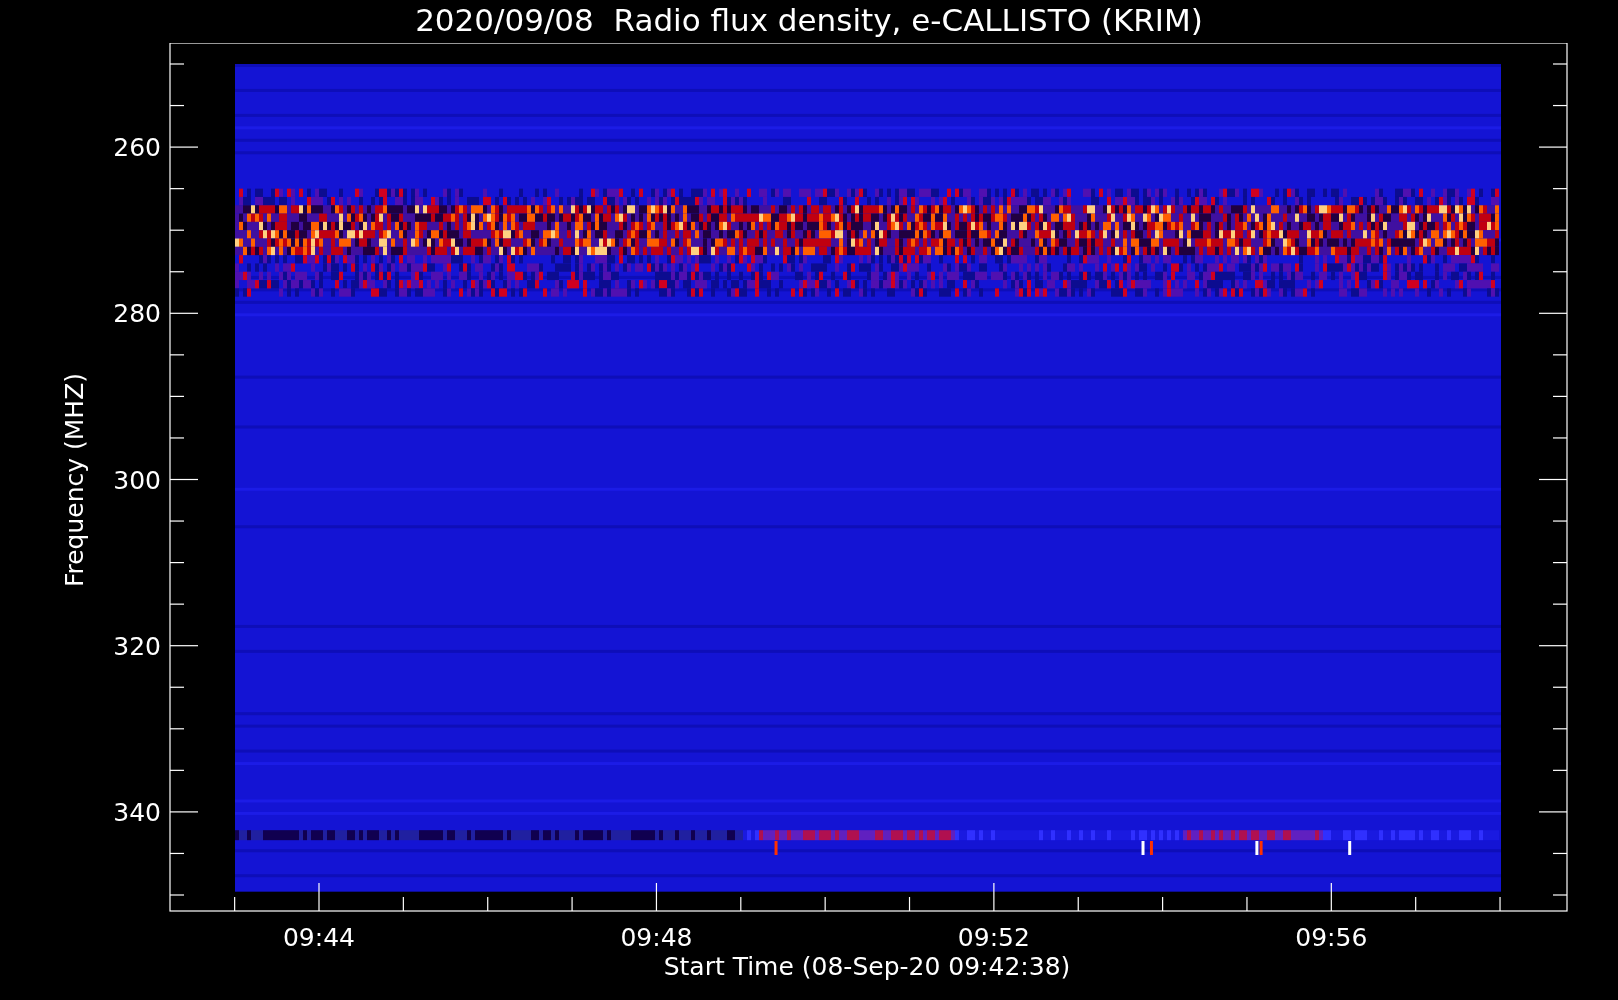  I want to click on tick-label: 300, so click(137, 480).